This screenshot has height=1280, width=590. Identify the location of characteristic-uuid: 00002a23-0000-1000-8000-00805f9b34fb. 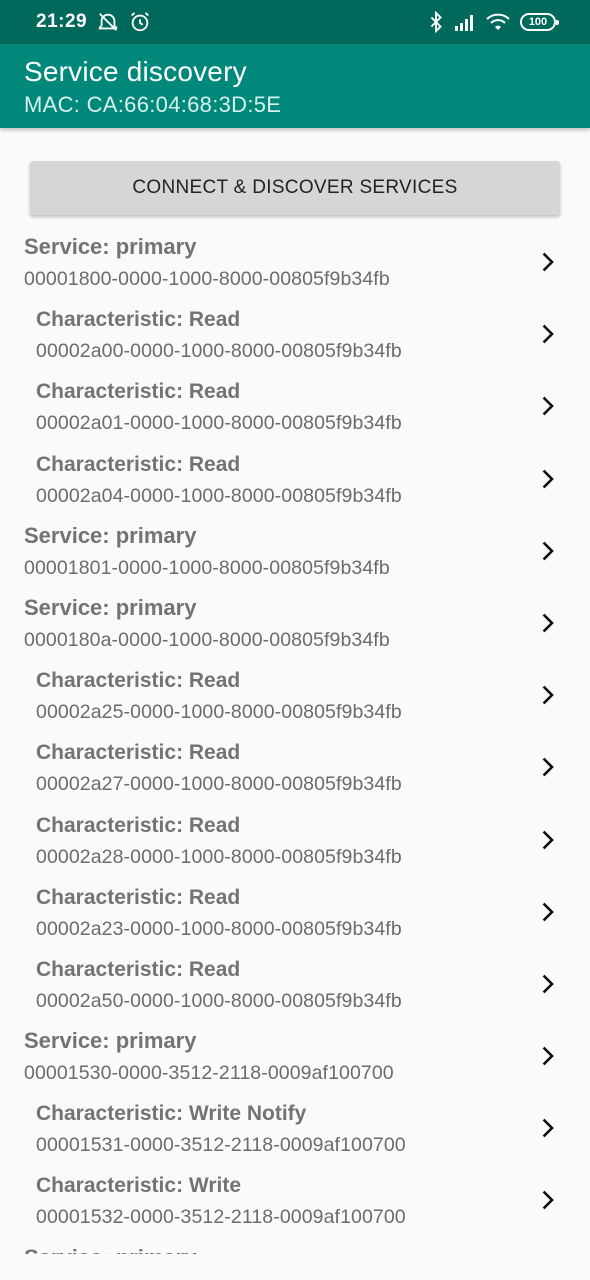
(219, 928).